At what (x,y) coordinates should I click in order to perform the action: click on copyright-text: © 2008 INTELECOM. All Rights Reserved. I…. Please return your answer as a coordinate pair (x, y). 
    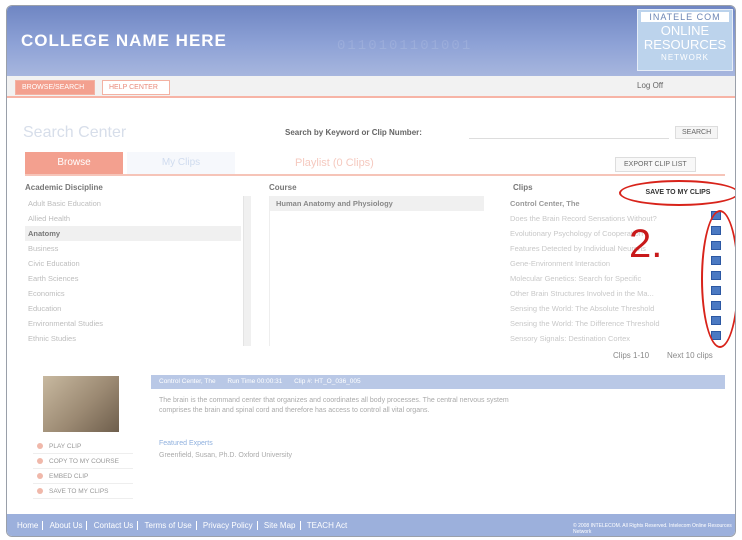
    Looking at the image, I should click on (652, 529).